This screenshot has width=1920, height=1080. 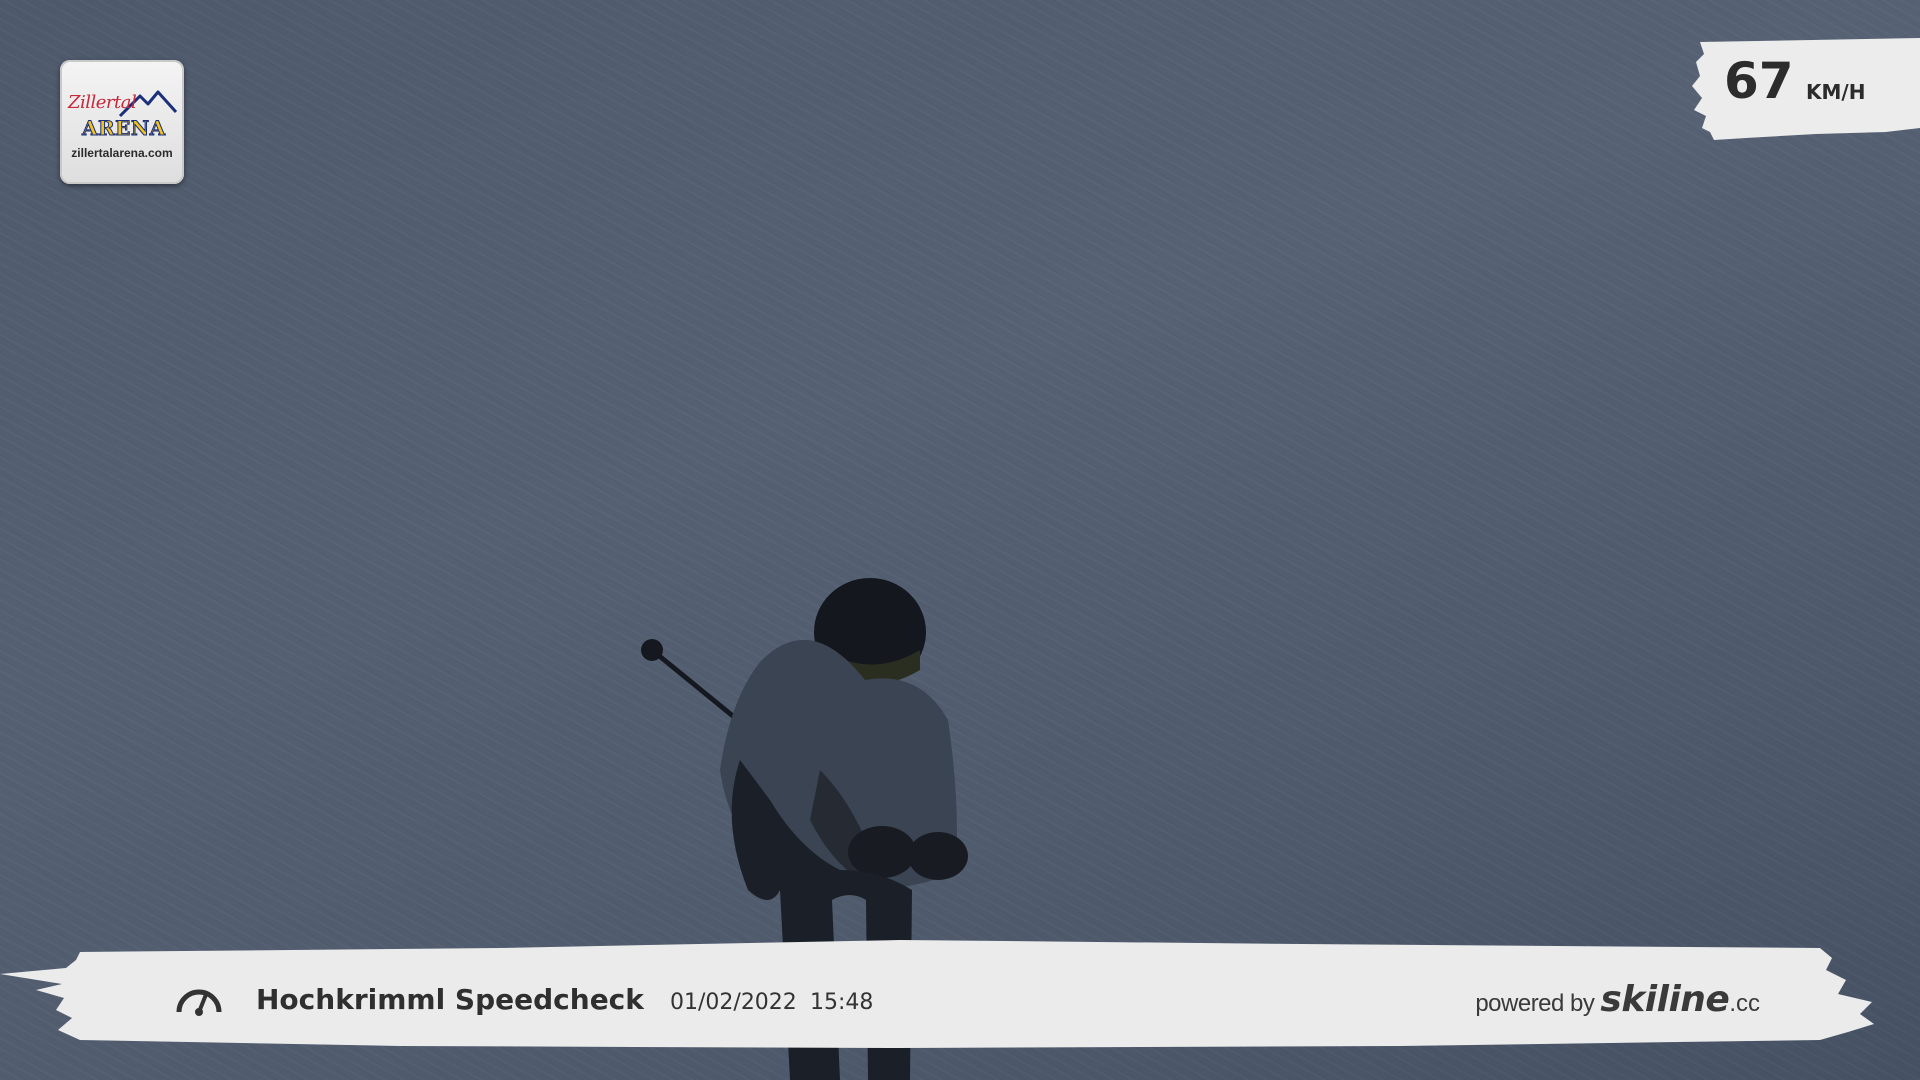 What do you see at coordinates (1665, 999) in the screenshot?
I see `skiline-brand: skiline` at bounding box center [1665, 999].